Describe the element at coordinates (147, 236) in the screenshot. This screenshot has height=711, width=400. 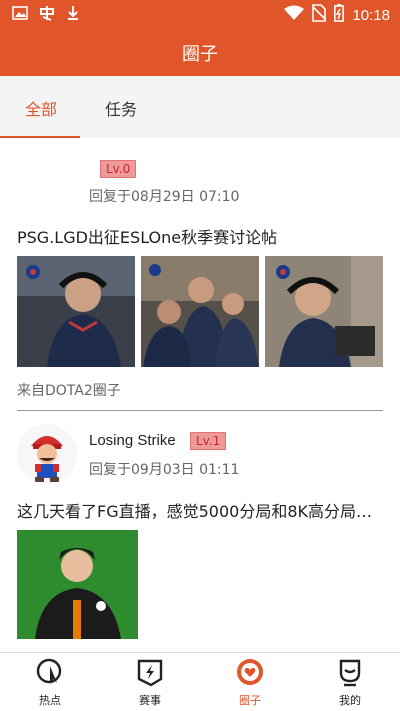
I see `post-title: PSG.LGD出征ESLOne秋季赛讨论帖` at that location.